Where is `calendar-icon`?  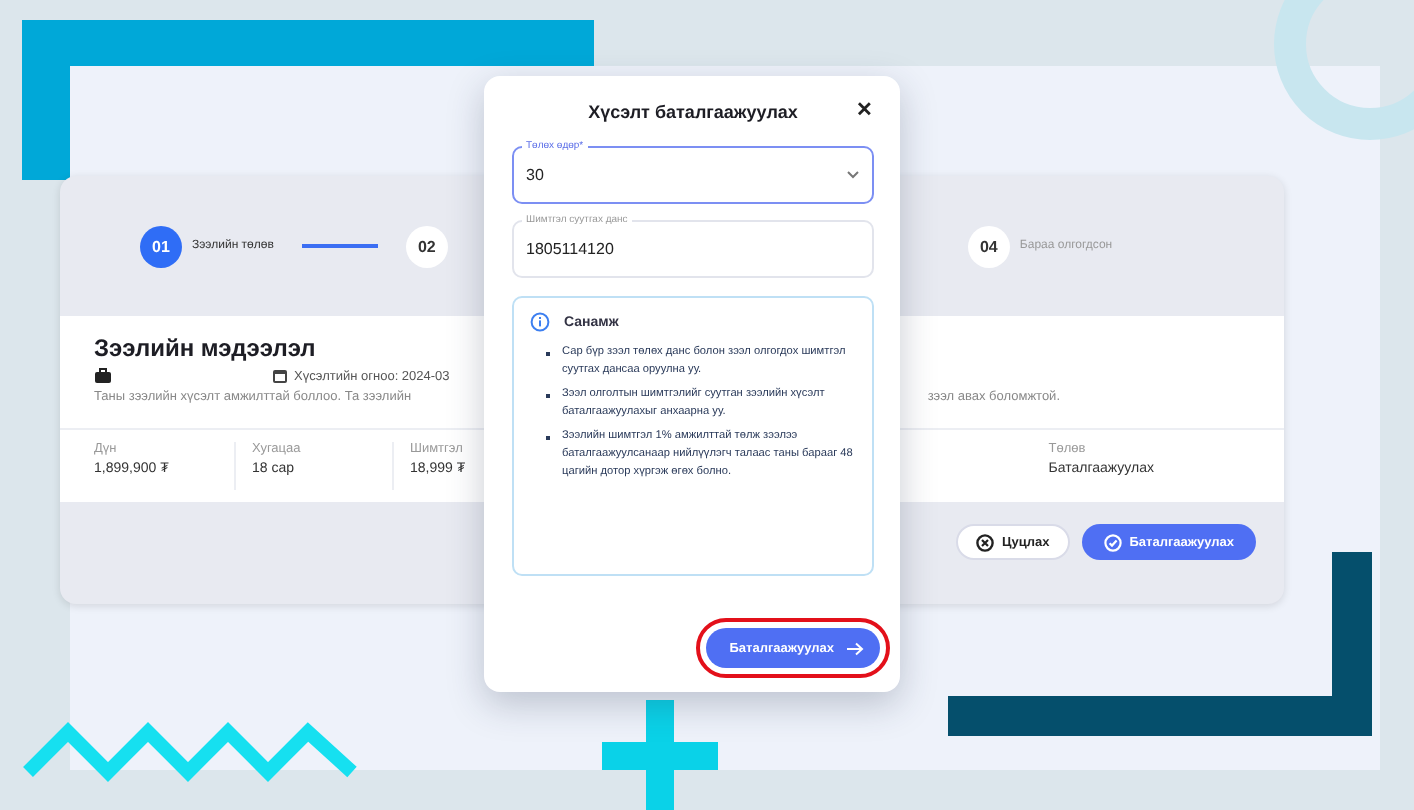 calendar-icon is located at coordinates (280, 376).